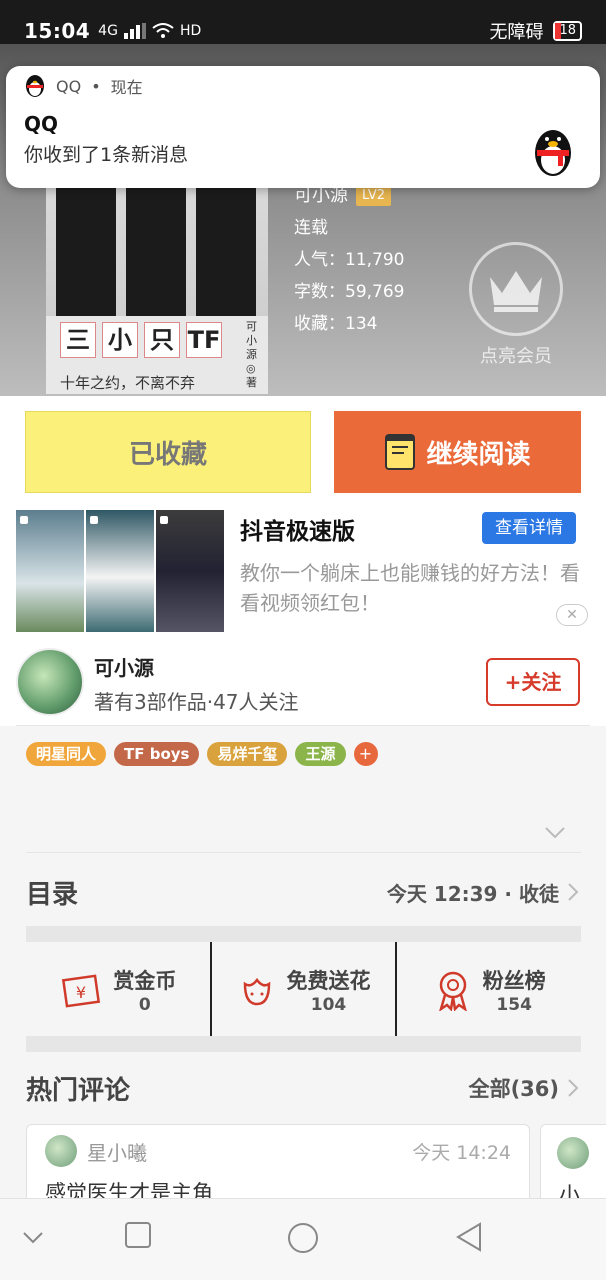 This screenshot has height=1280, width=606. I want to click on author-card: 可小源 著有3部作品·47人关注 +关注, so click(303, 683).